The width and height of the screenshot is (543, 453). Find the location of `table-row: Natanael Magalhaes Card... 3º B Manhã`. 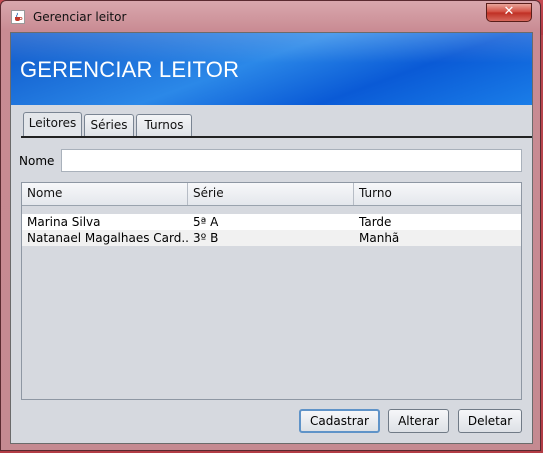

table-row: Natanael Magalhaes Card... 3º B Manhã is located at coordinates (271, 238).